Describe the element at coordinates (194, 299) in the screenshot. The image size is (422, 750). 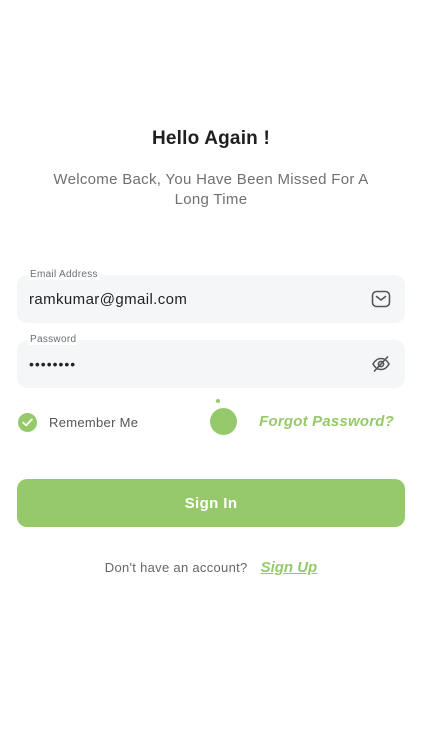
I see `email-input` at that location.